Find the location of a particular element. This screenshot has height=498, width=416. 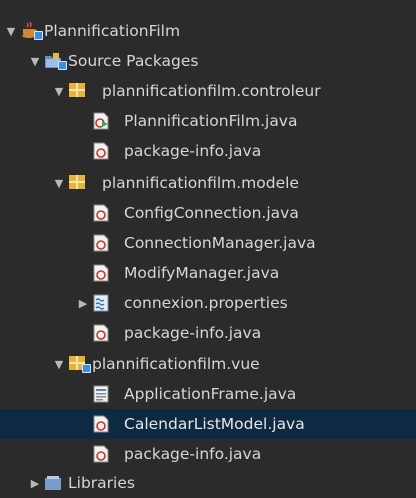

tree-node-label: PlannificationFilm.java is located at coordinates (211, 121).